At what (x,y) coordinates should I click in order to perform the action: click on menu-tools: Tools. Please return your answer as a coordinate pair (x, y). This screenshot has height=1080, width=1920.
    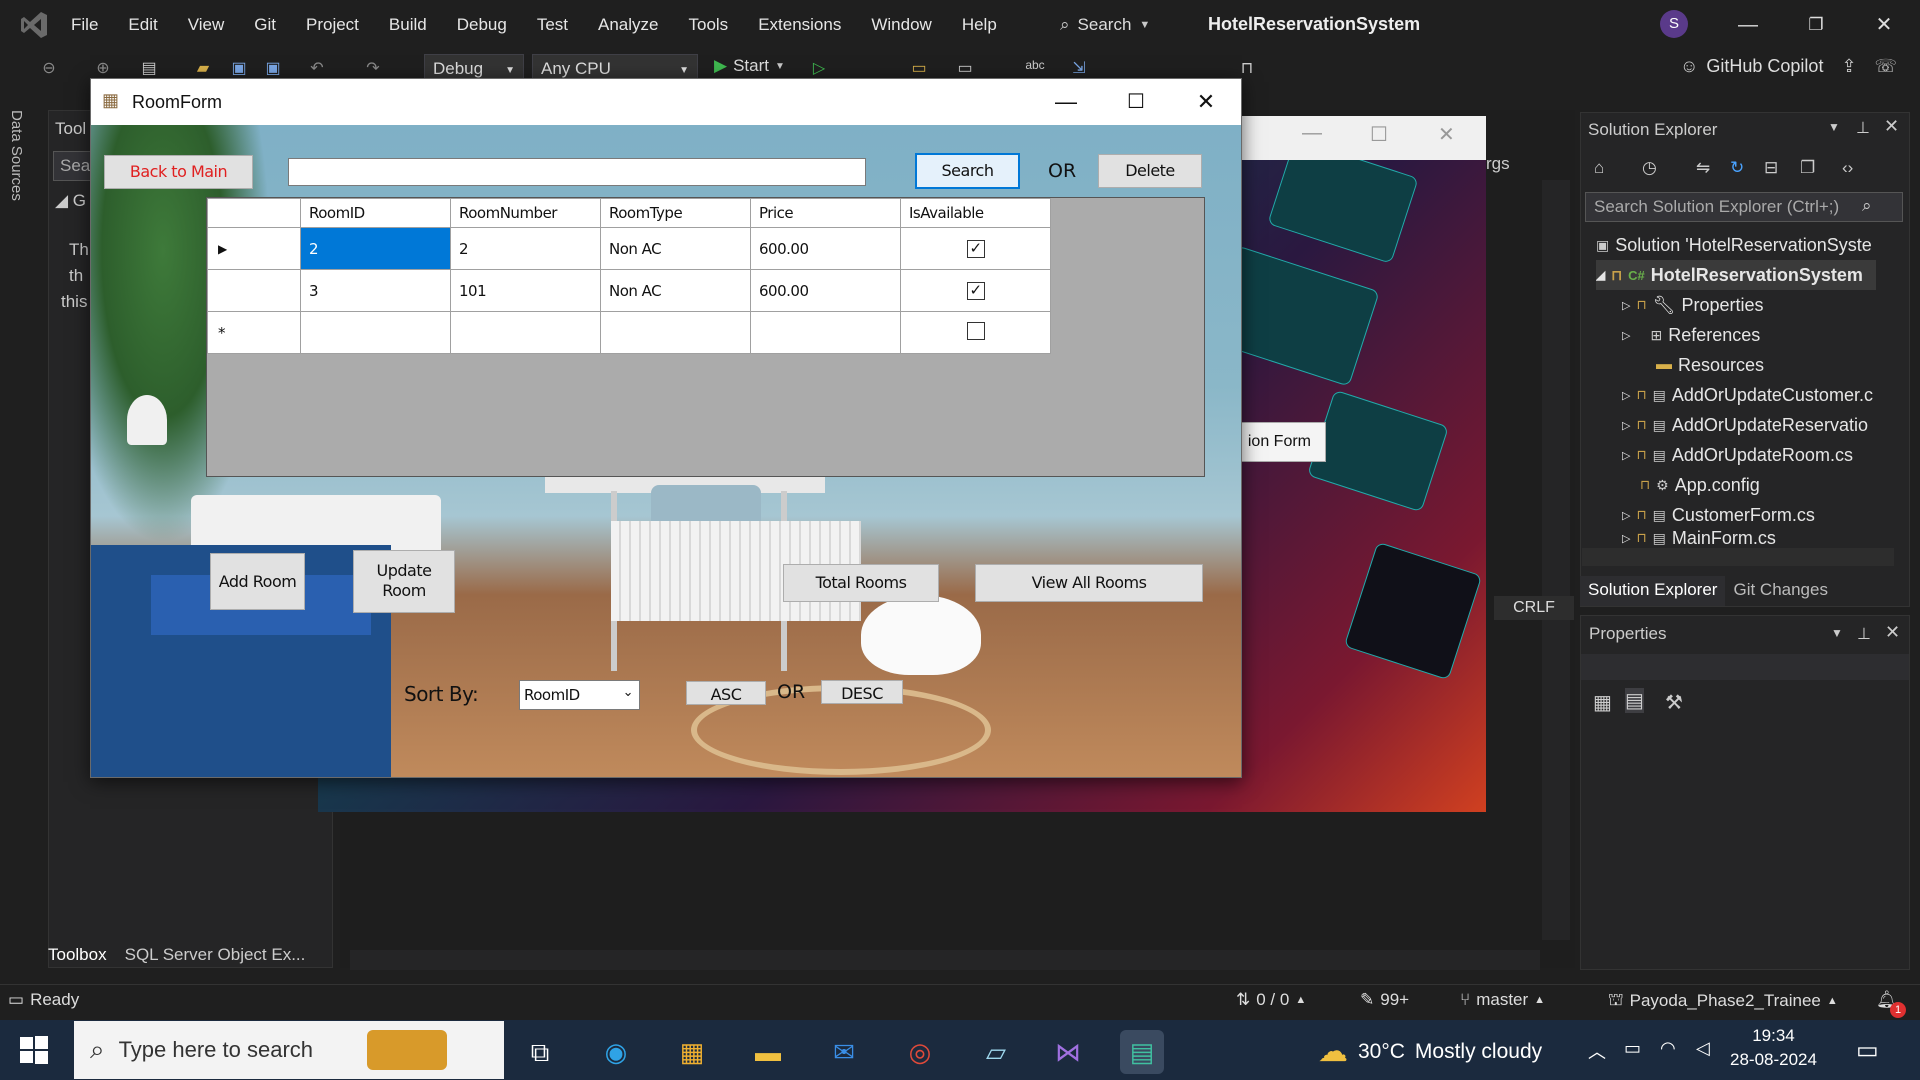
    Looking at the image, I should click on (709, 25).